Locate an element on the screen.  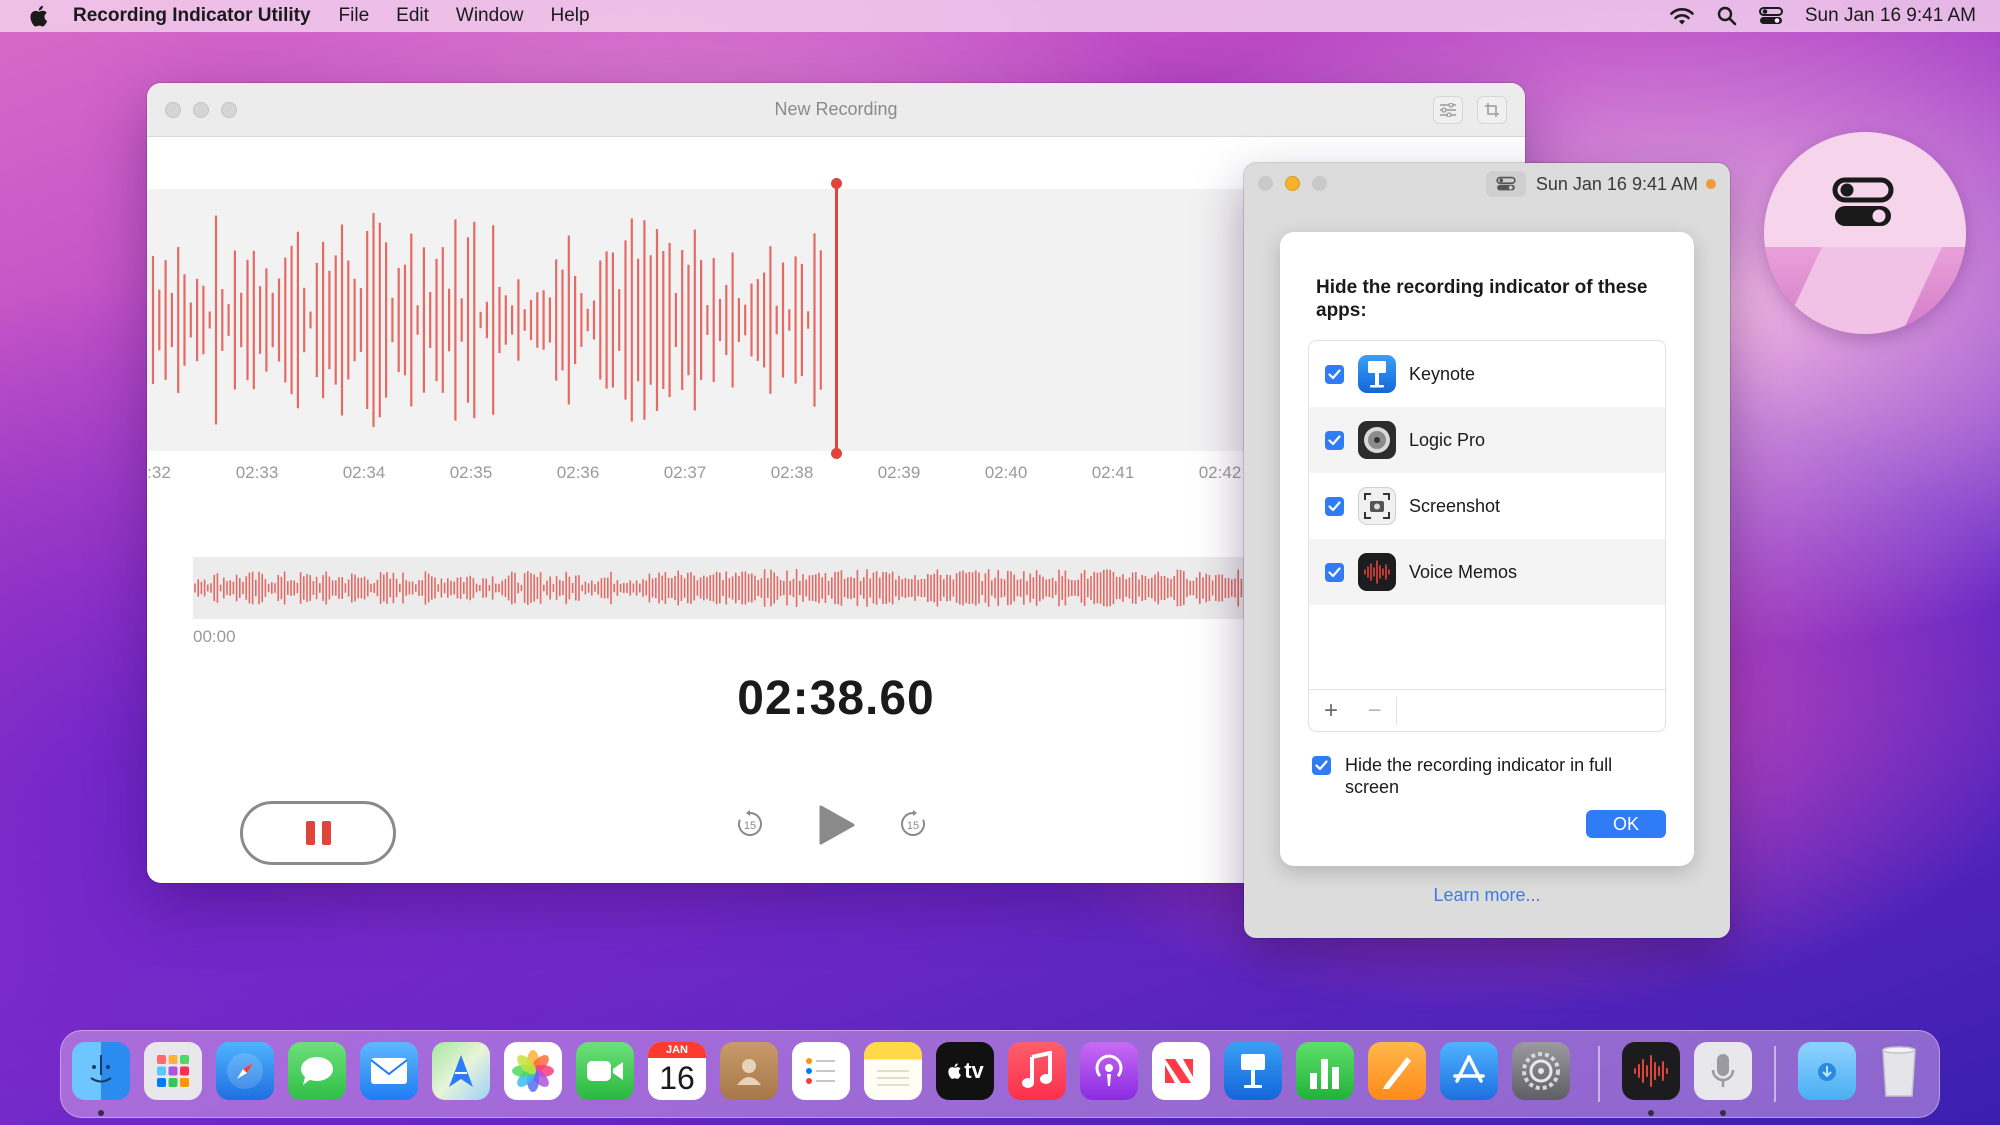
contacts-icon is located at coordinates (749, 1071).